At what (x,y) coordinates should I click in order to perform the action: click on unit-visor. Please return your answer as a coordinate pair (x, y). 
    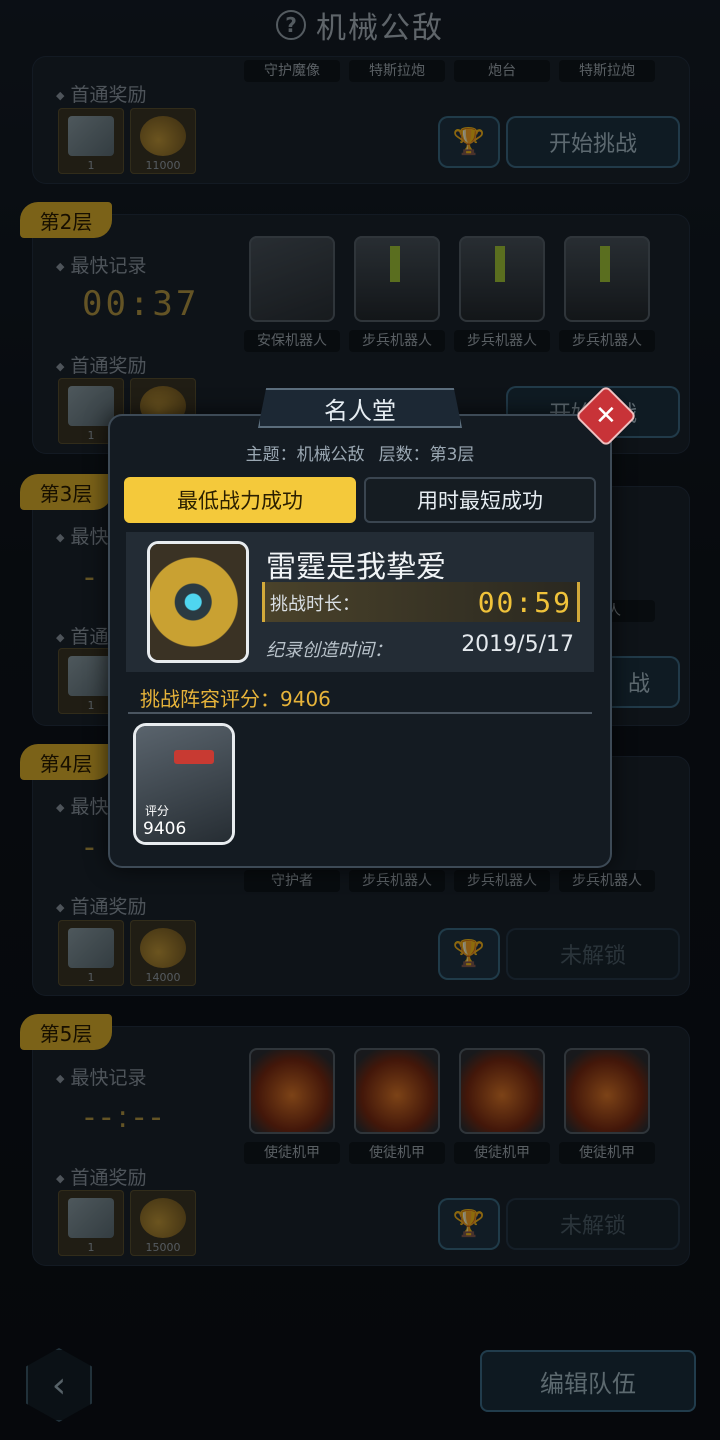
    Looking at the image, I should click on (194, 757).